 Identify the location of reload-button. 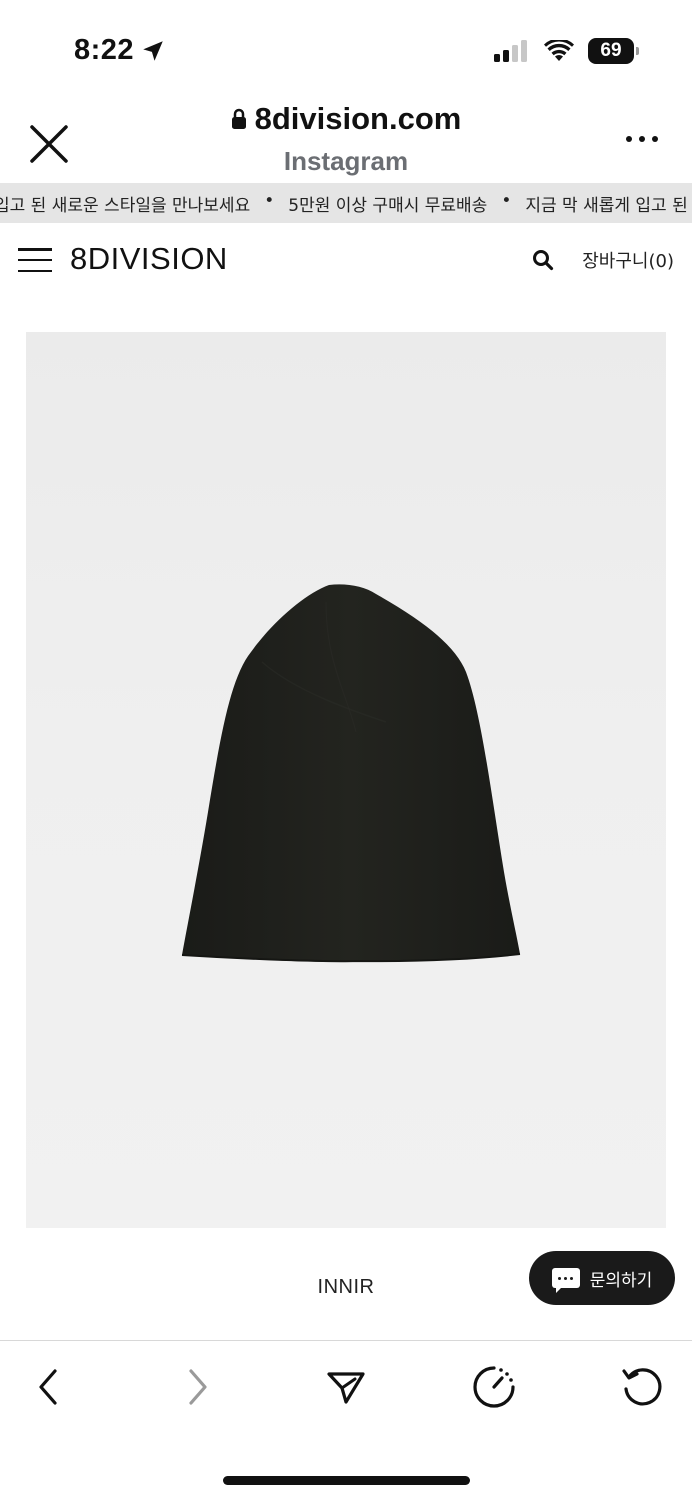
(642, 1387).